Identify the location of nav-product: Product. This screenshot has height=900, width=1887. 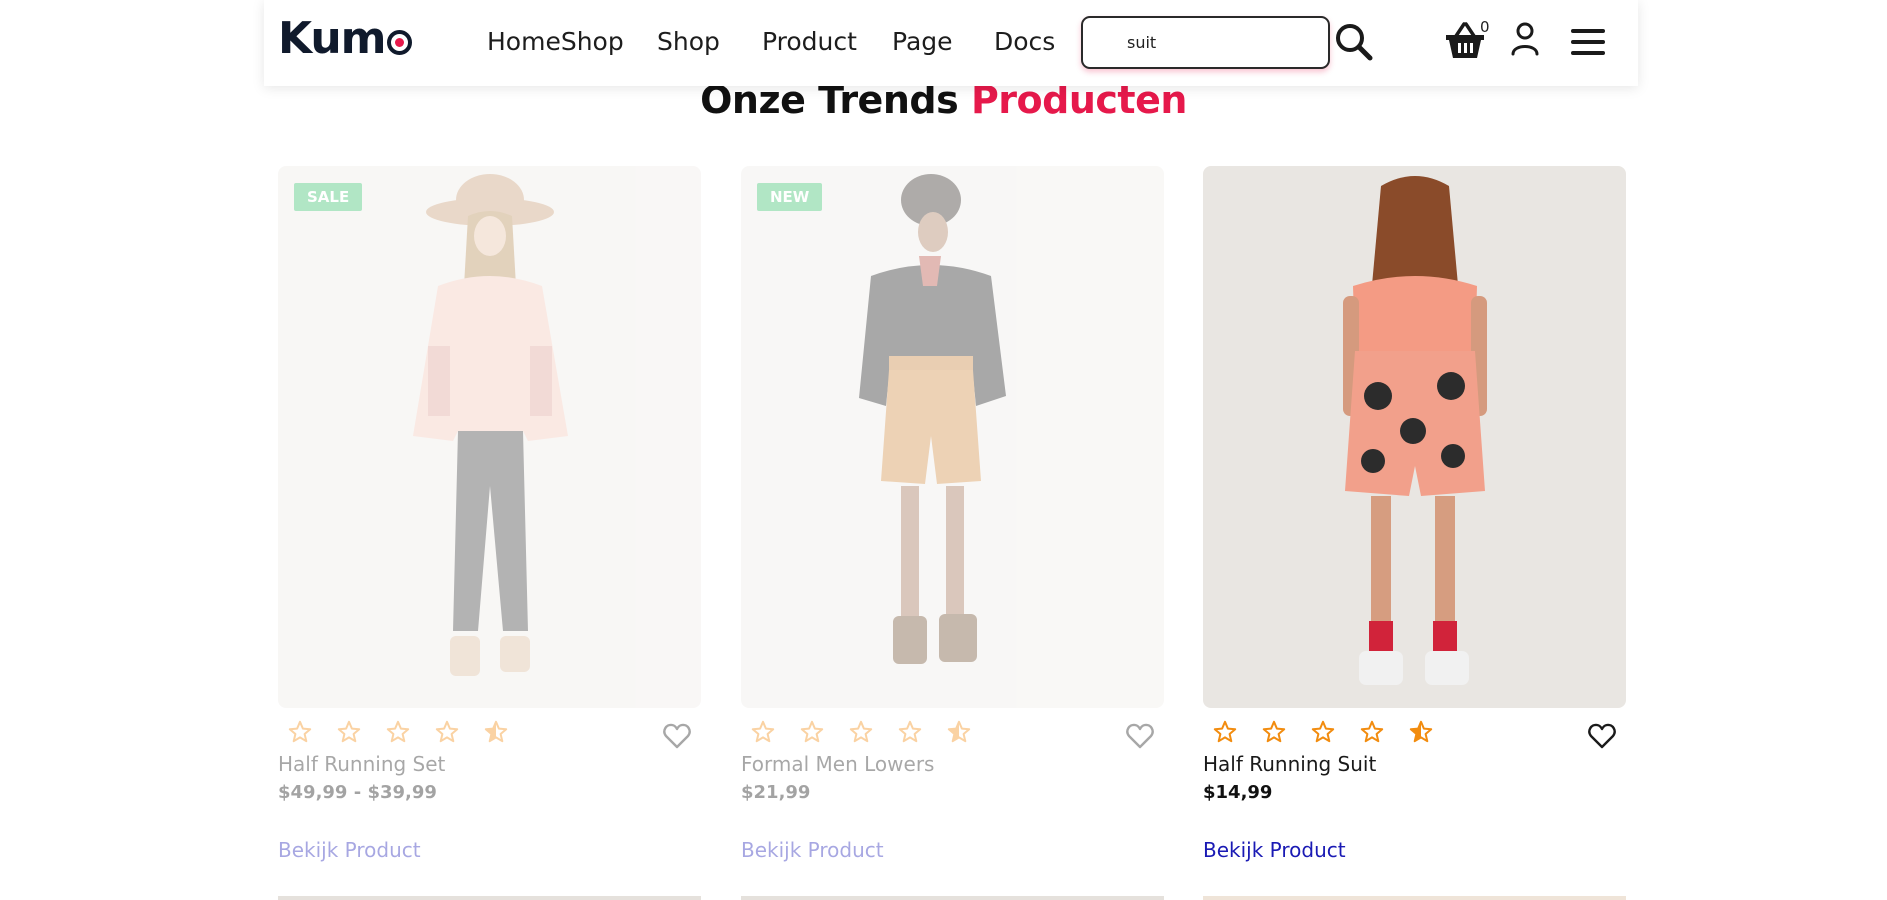
(809, 41).